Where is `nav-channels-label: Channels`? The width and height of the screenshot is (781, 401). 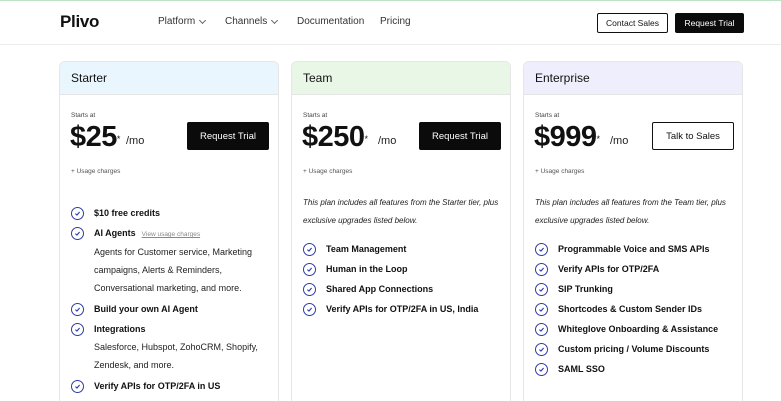 nav-channels-label: Channels is located at coordinates (246, 21).